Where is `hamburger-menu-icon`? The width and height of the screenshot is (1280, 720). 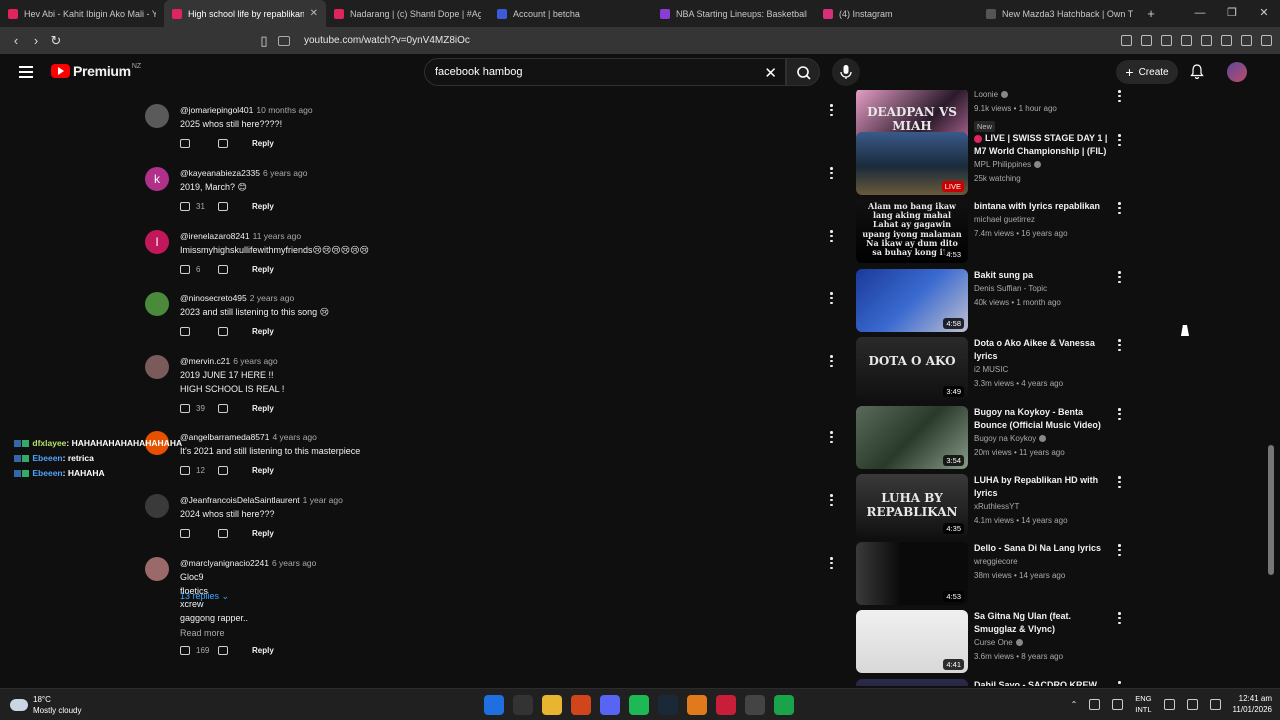
hamburger-menu-icon is located at coordinates (26, 72).